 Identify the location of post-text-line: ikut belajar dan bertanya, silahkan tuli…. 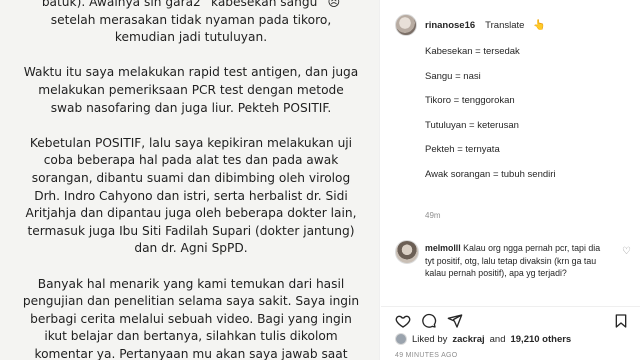
(191, 336).